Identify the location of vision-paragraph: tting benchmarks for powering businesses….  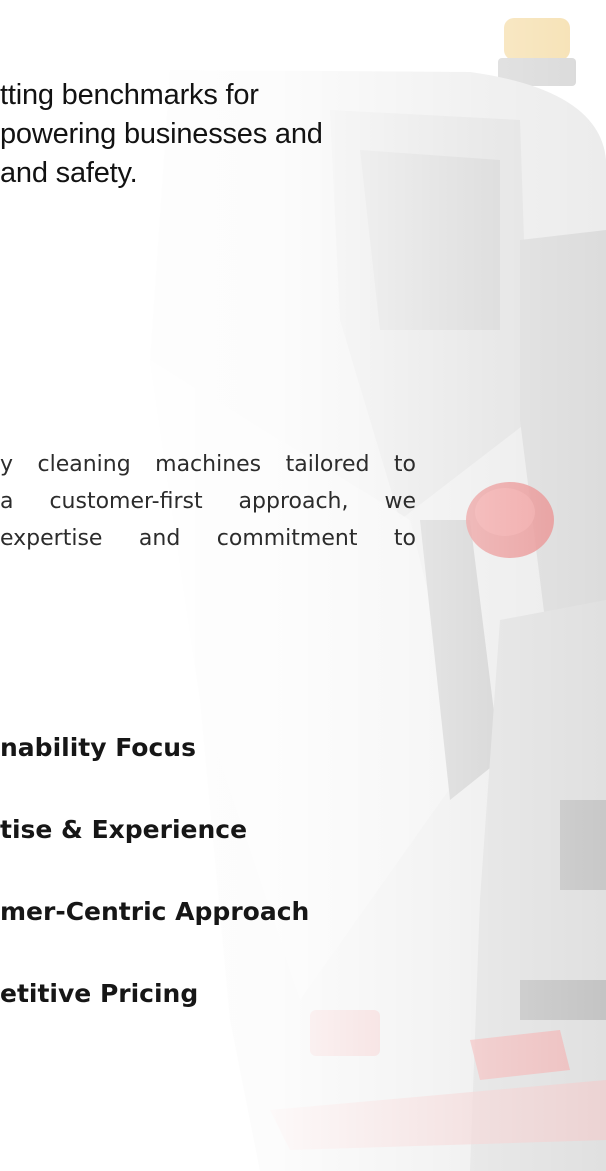
(200, 134).